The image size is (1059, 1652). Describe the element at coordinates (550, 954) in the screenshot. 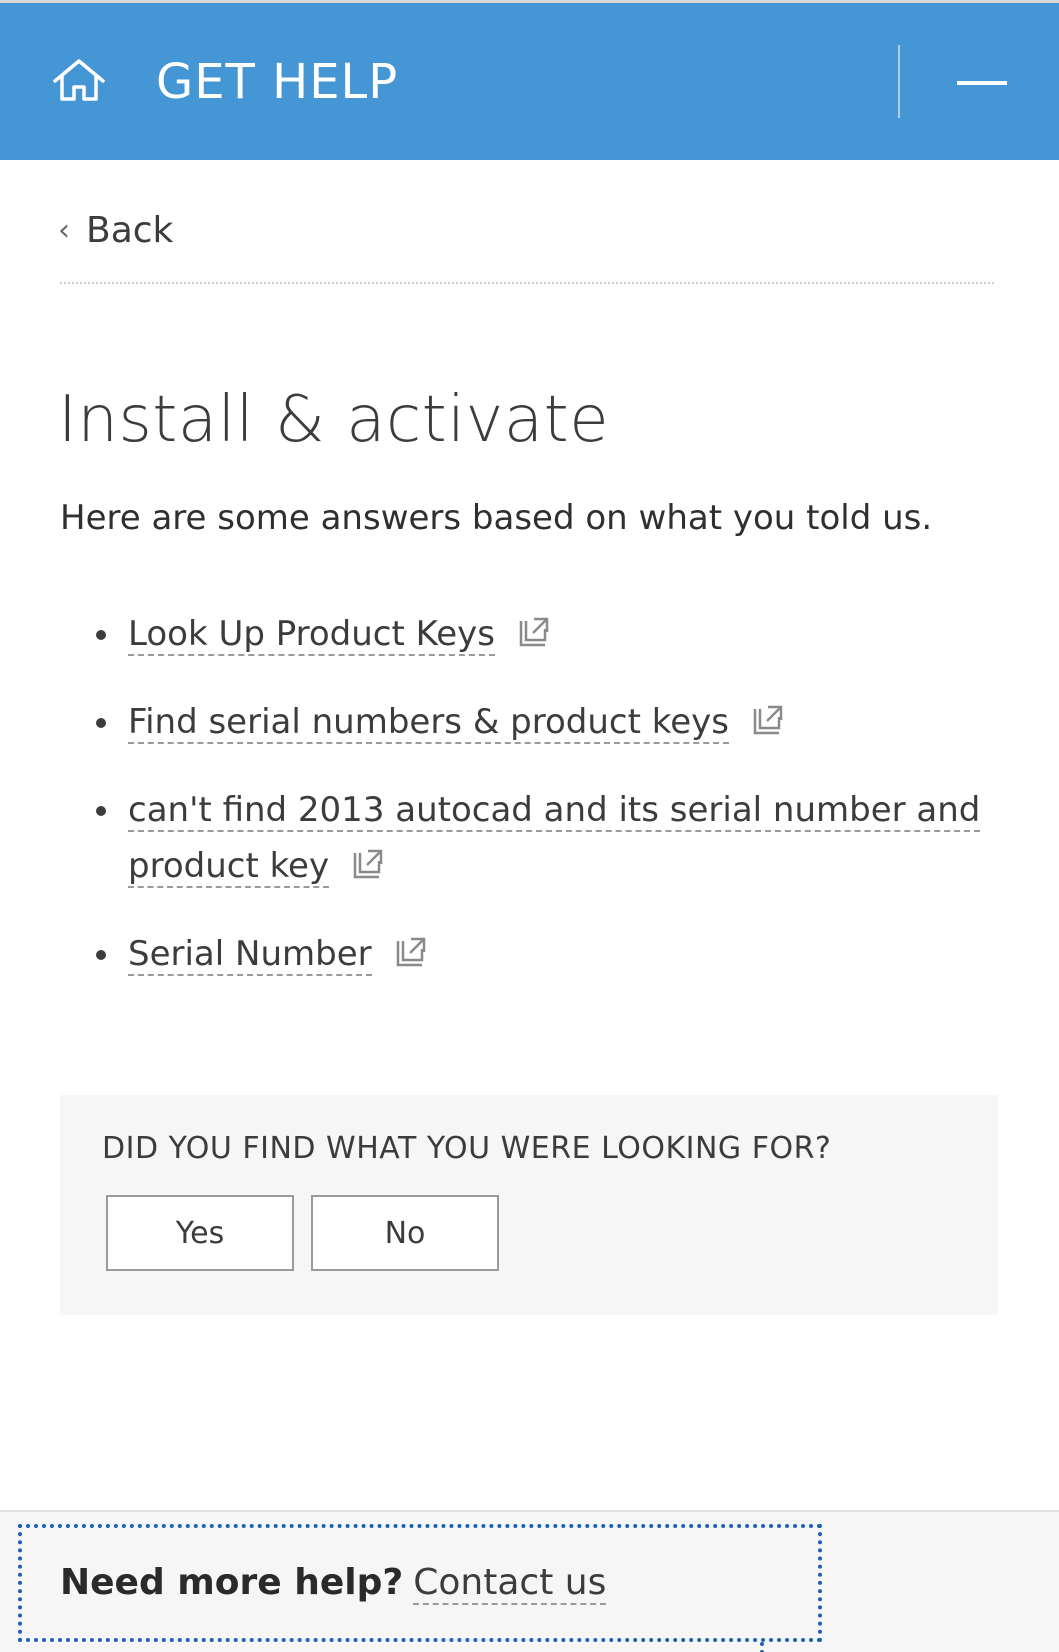

I see `list-item: Serial Number` at that location.